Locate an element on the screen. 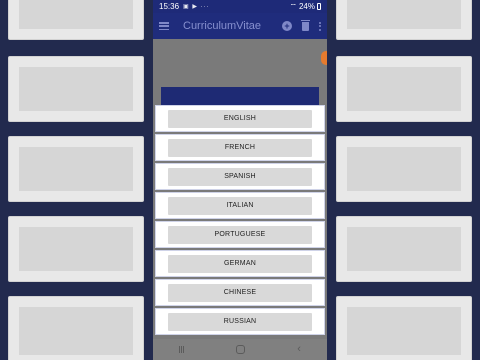 The image size is (480, 360). list-item: ENGLISH is located at coordinates (240, 118).